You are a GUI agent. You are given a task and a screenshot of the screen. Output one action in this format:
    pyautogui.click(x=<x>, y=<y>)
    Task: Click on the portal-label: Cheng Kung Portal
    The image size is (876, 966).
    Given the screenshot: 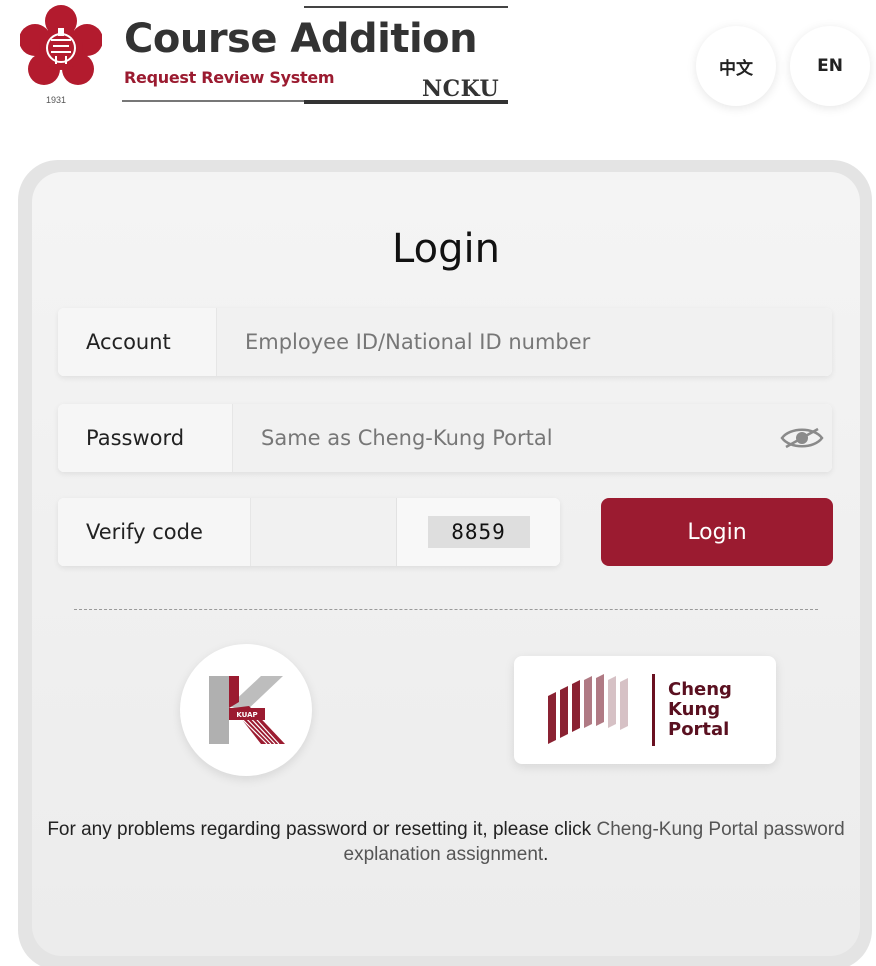 What is the action you would take?
    pyautogui.click(x=700, y=710)
    